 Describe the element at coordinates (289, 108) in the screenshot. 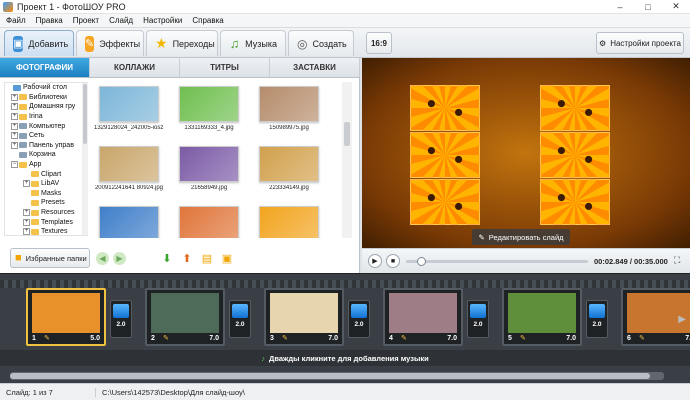

I see `photo-thumbnail: 150989975.jpg` at that location.